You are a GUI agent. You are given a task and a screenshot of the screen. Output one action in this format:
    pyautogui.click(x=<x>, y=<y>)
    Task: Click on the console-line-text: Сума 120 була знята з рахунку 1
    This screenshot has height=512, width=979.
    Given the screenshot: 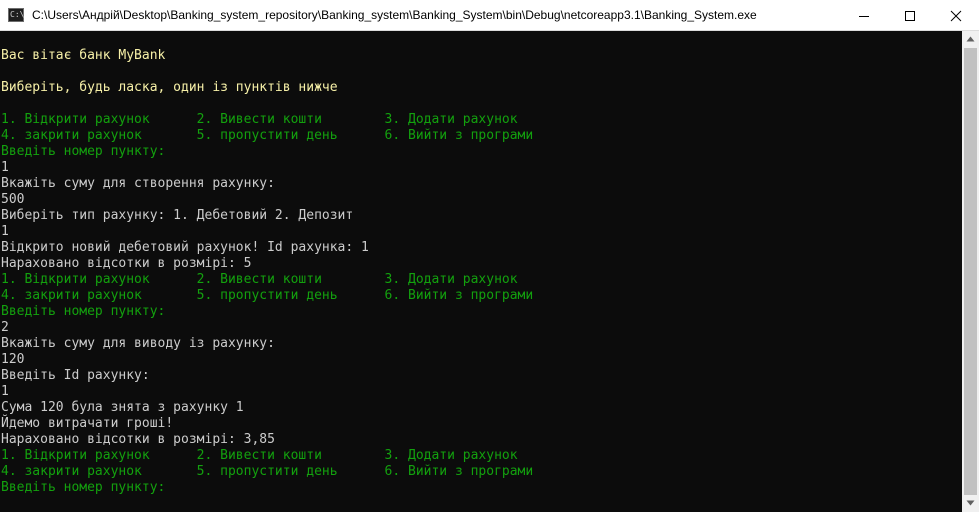 What is the action you would take?
    pyautogui.click(x=122, y=407)
    